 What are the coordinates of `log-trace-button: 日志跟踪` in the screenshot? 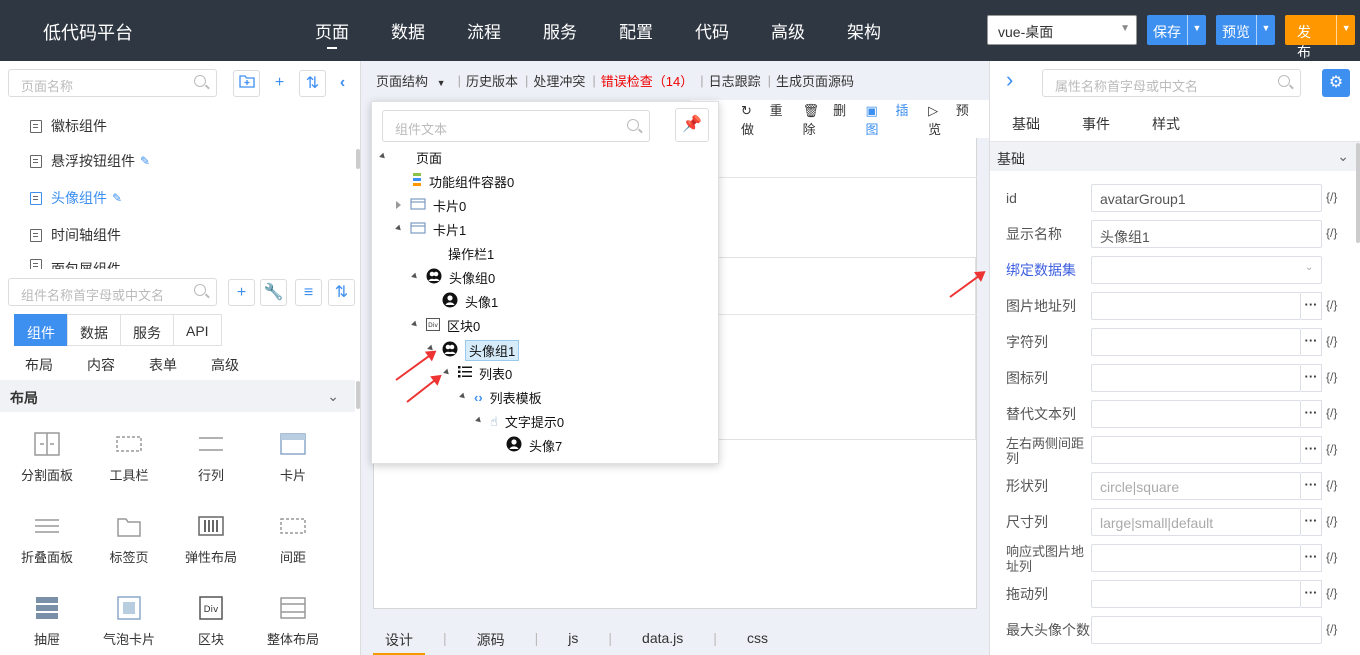 It's located at (735, 80).